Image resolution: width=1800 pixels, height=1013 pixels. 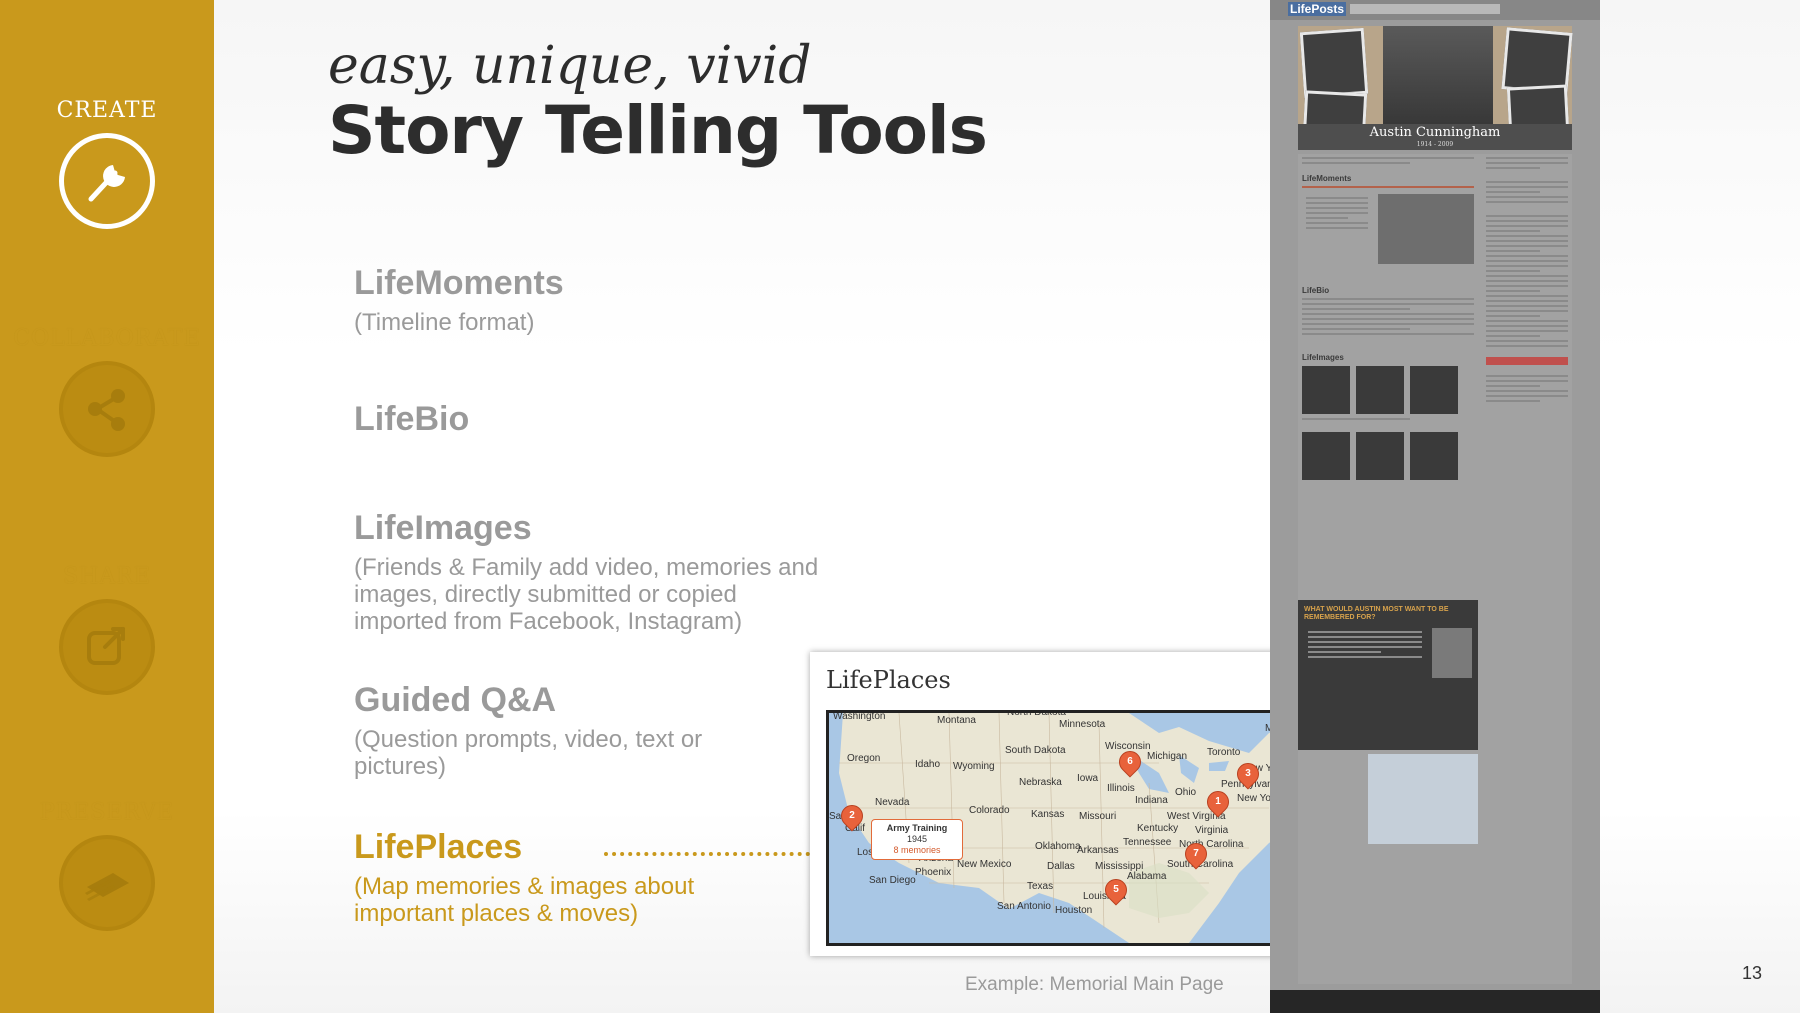 What do you see at coordinates (107, 506) in the screenshot?
I see `sidebar: CREATE COLLABORATE SHARE PRESERVE` at bounding box center [107, 506].